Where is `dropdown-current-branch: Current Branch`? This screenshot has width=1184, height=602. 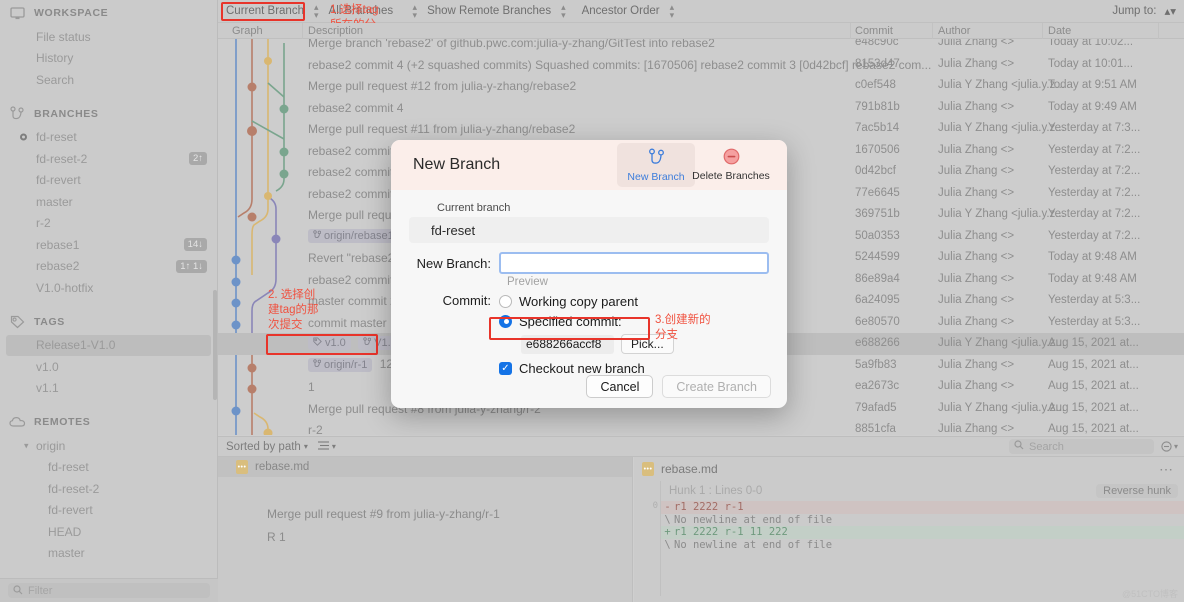
dropdown-current-branch: Current Branch is located at coordinates (266, 11).